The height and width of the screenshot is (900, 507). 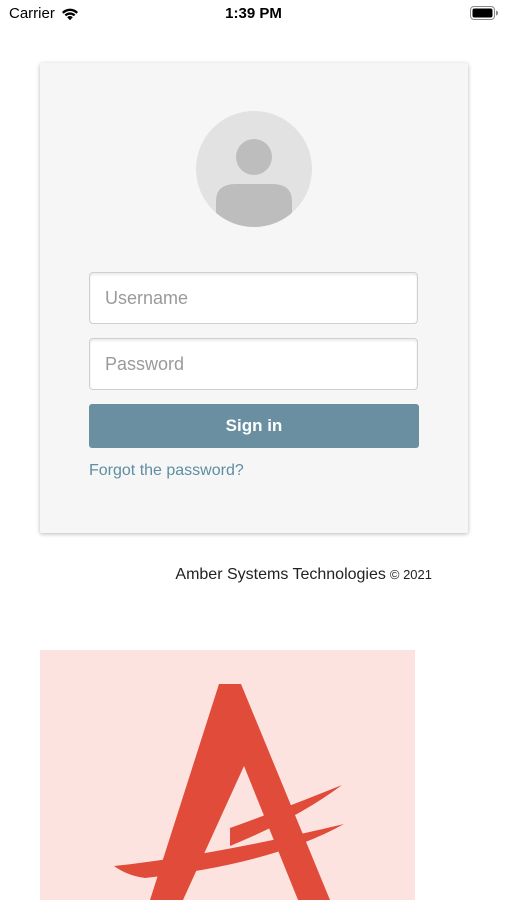 What do you see at coordinates (166, 471) in the screenshot?
I see `forgot-password-link: Forgot the password?` at bounding box center [166, 471].